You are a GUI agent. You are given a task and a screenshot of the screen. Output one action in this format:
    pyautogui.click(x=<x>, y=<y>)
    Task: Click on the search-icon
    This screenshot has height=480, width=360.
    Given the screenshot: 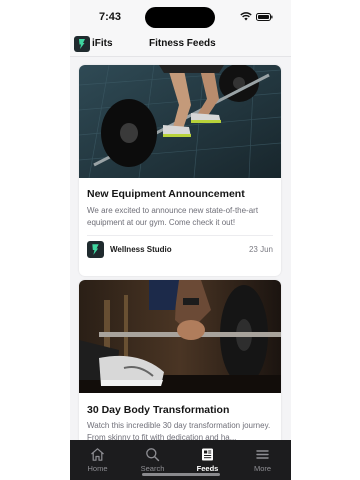 What is the action you would take?
    pyautogui.click(x=152, y=454)
    